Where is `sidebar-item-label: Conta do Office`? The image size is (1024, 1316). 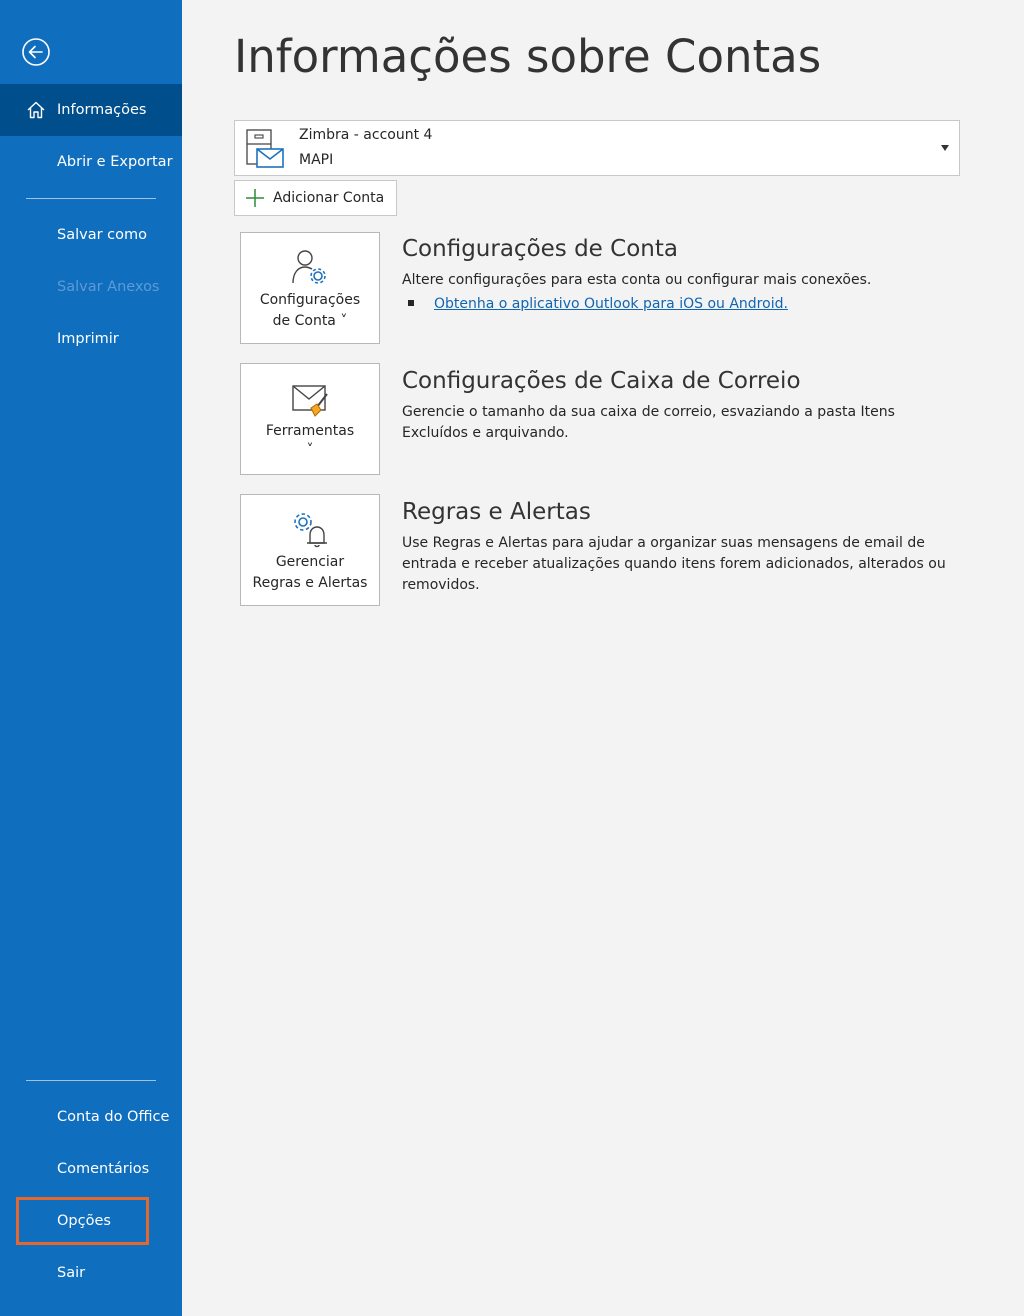
sidebar-item-label: Conta do Office is located at coordinates (113, 1117).